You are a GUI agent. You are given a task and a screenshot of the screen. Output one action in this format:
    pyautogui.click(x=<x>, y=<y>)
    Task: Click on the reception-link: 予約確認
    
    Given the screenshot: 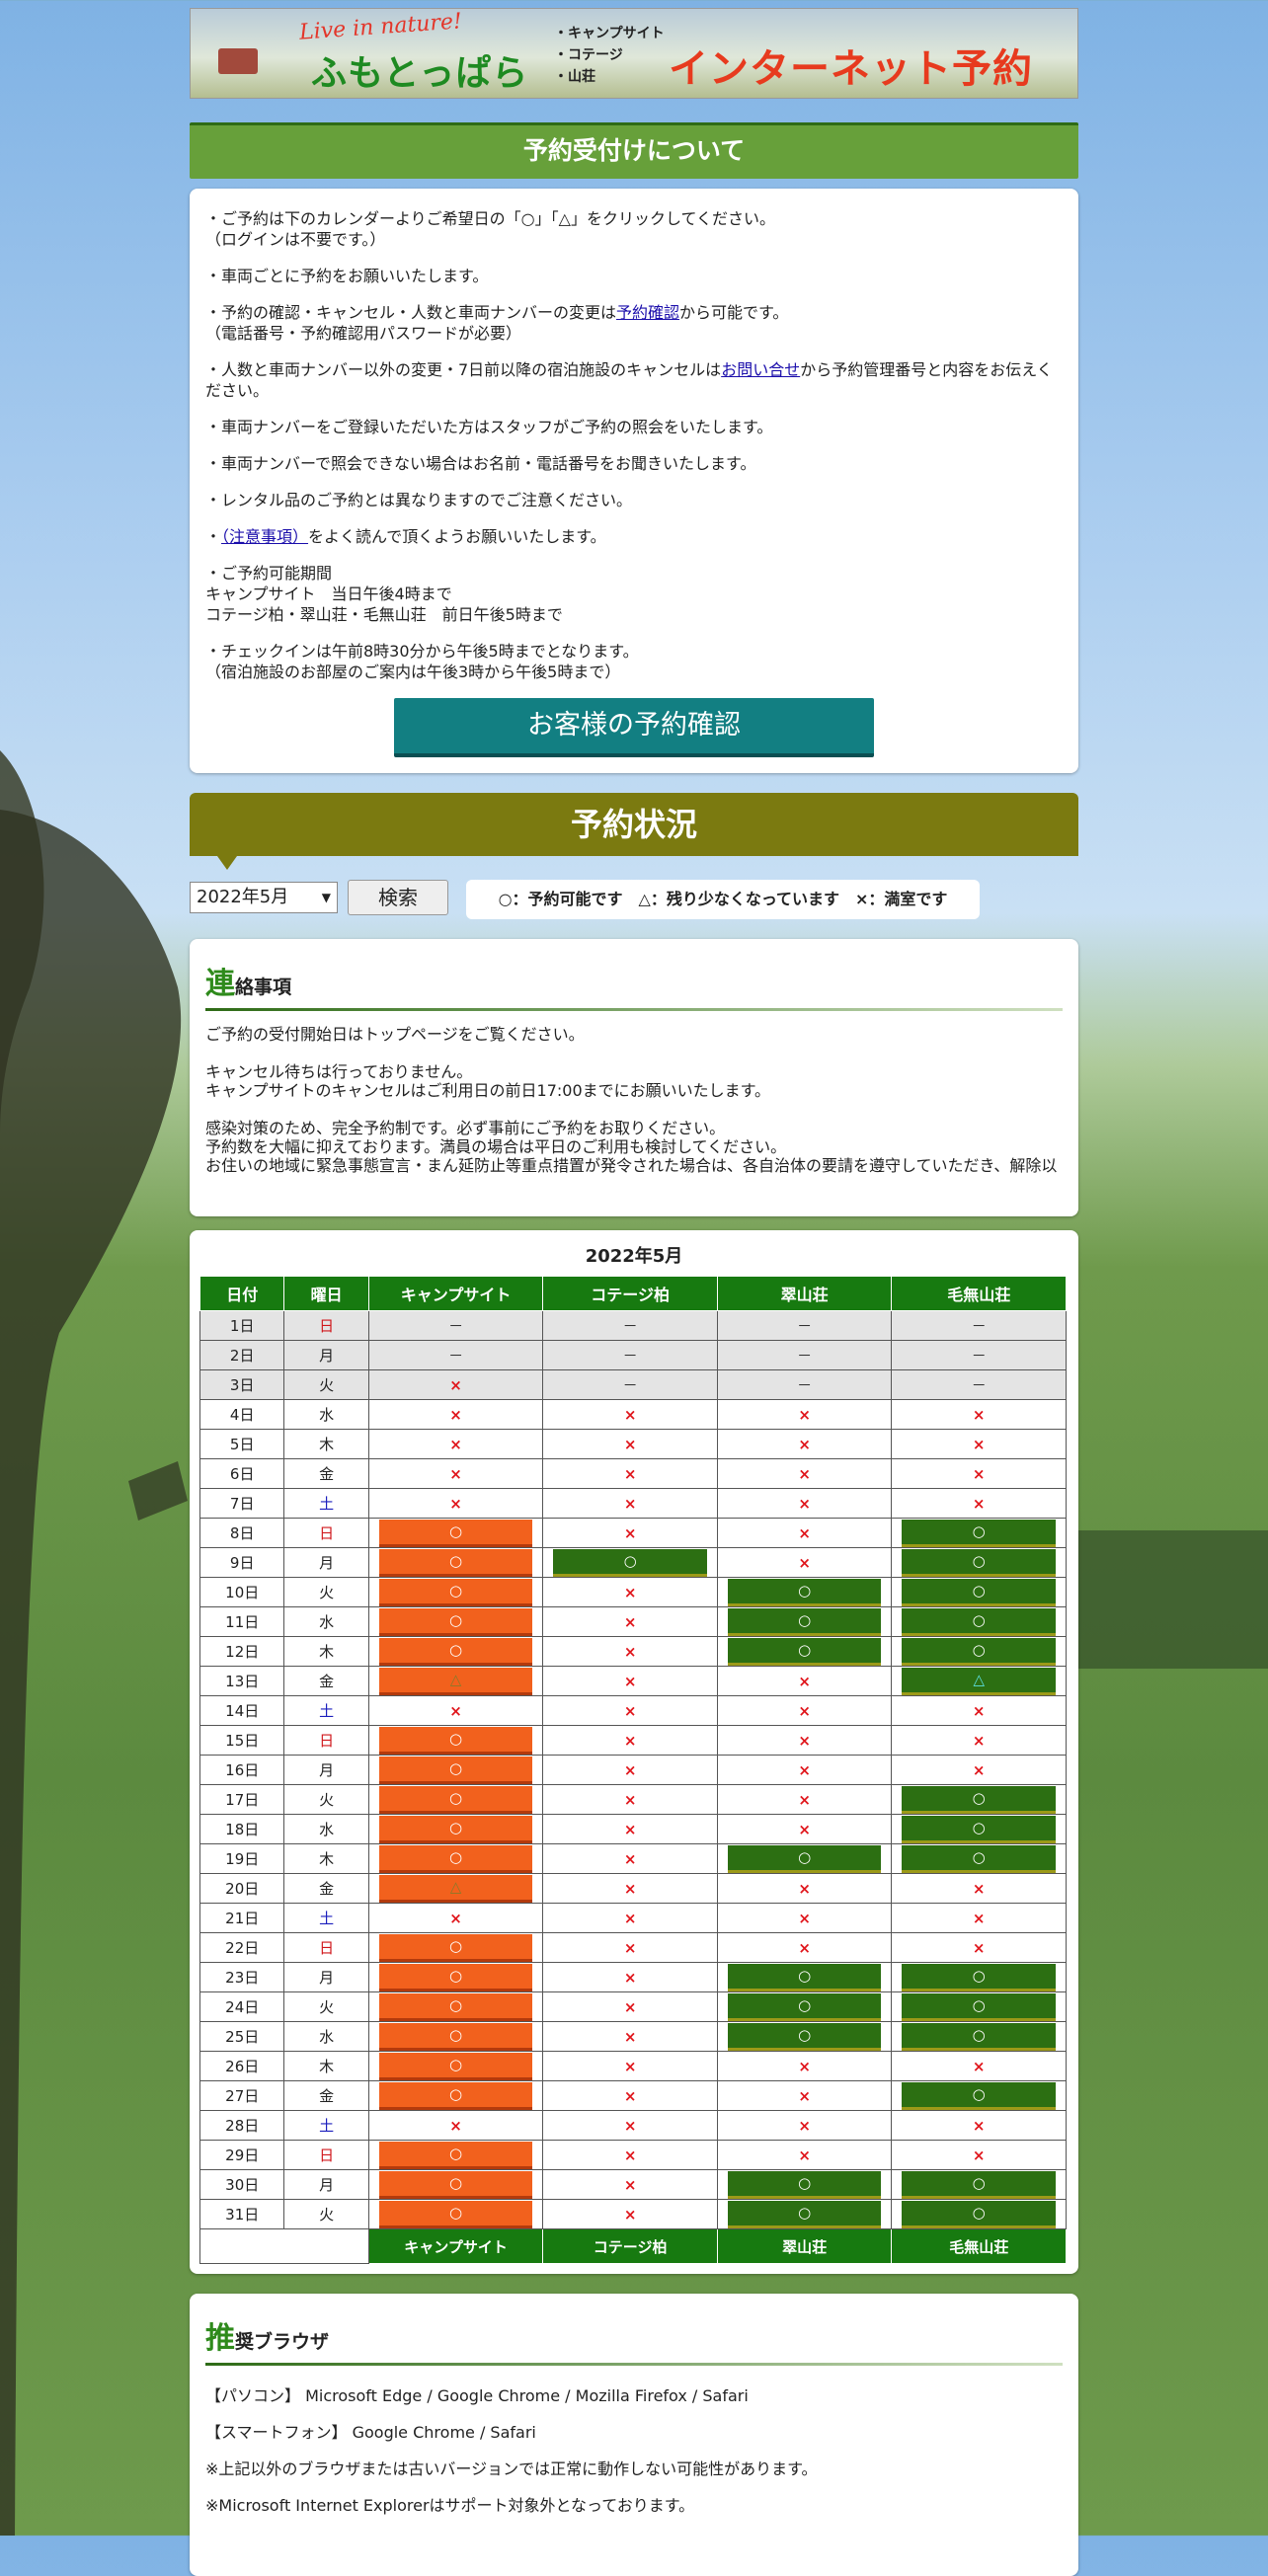 What is the action you would take?
    pyautogui.click(x=647, y=312)
    